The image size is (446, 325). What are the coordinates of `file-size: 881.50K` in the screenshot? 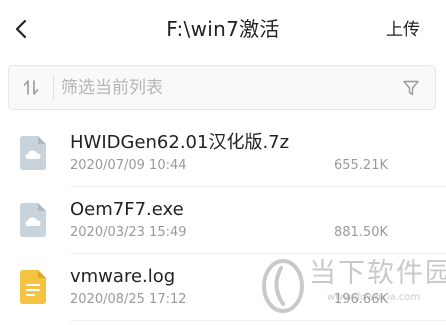 It's located at (360, 232).